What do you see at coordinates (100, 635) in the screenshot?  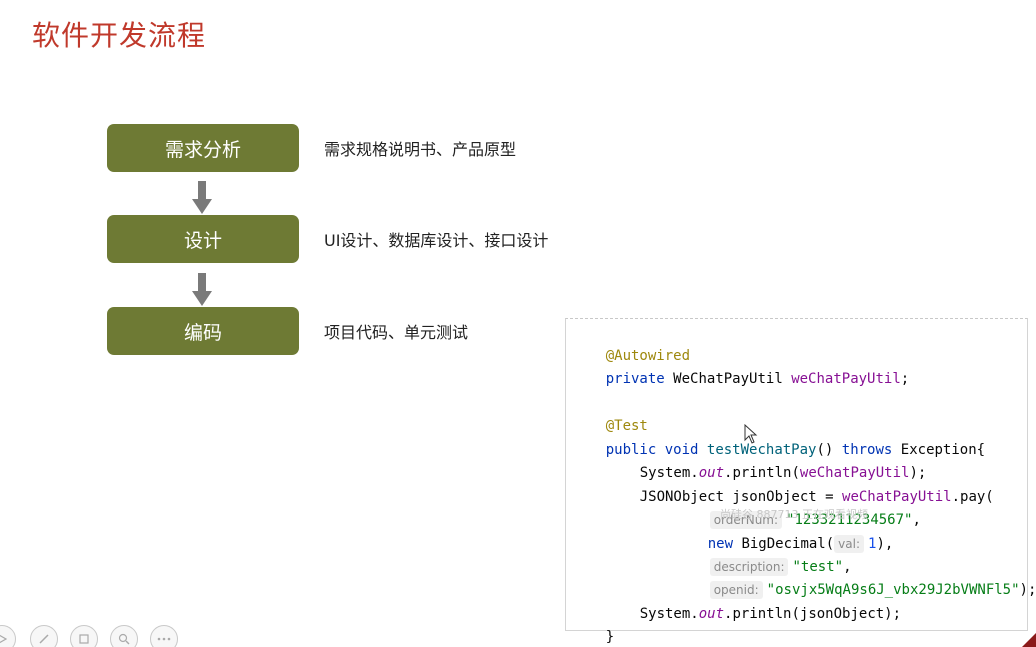 I see `presentation-toolbar` at bounding box center [100, 635].